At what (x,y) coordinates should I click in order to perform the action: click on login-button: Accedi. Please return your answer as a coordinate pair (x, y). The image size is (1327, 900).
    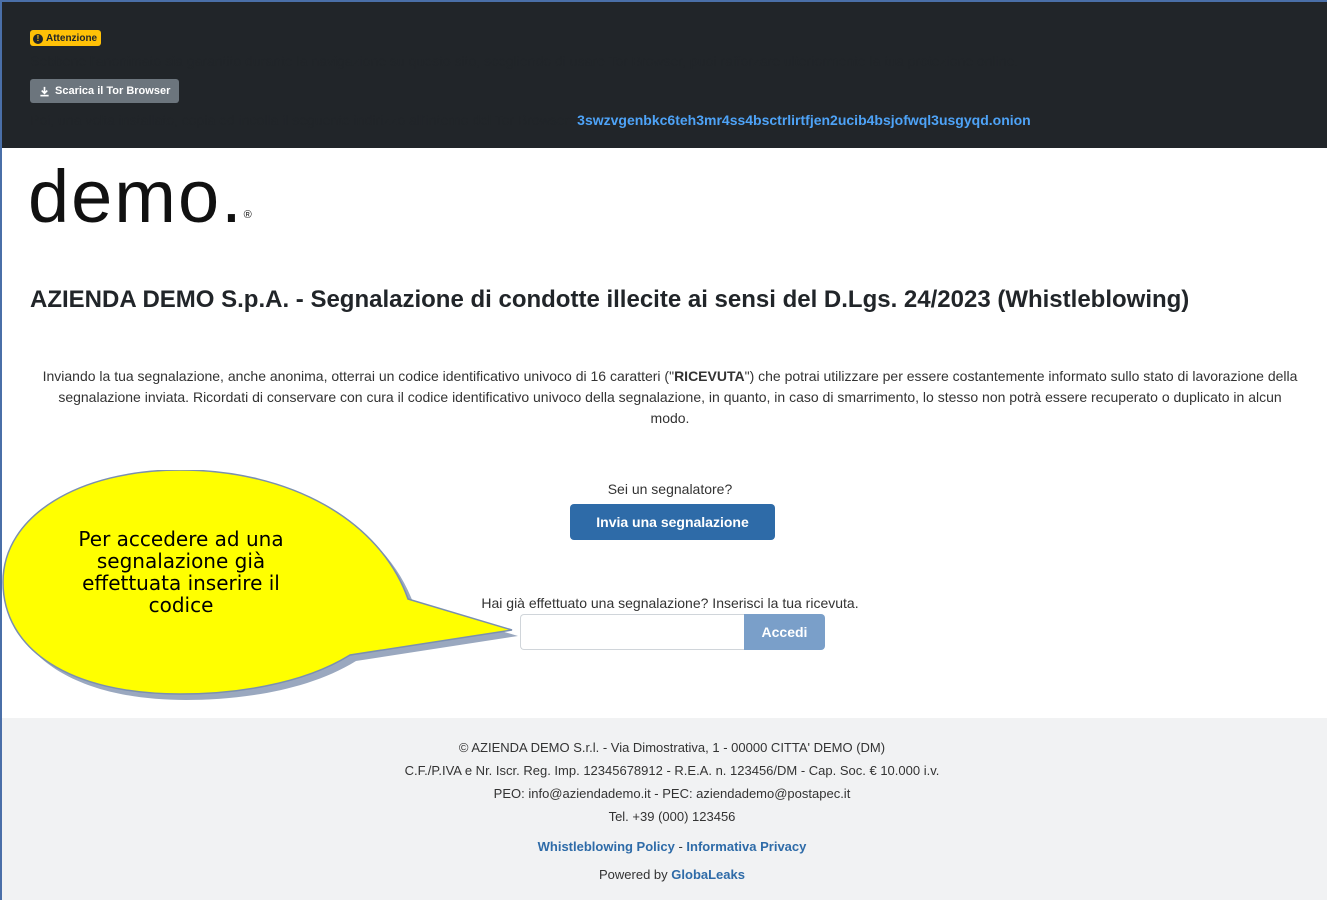
    Looking at the image, I should click on (784, 632).